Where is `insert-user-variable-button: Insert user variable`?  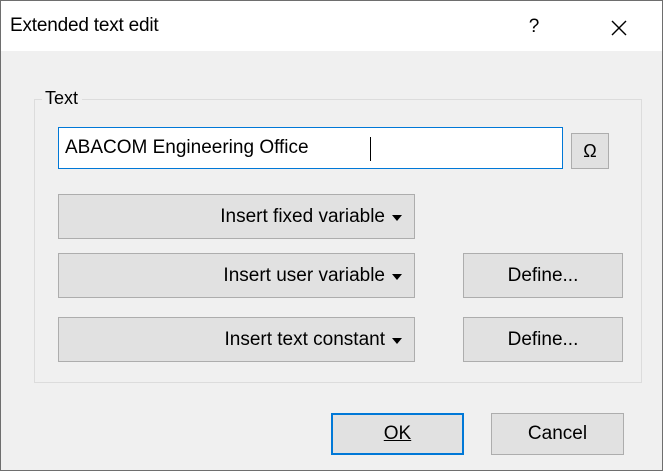 insert-user-variable-button: Insert user variable is located at coordinates (236, 275).